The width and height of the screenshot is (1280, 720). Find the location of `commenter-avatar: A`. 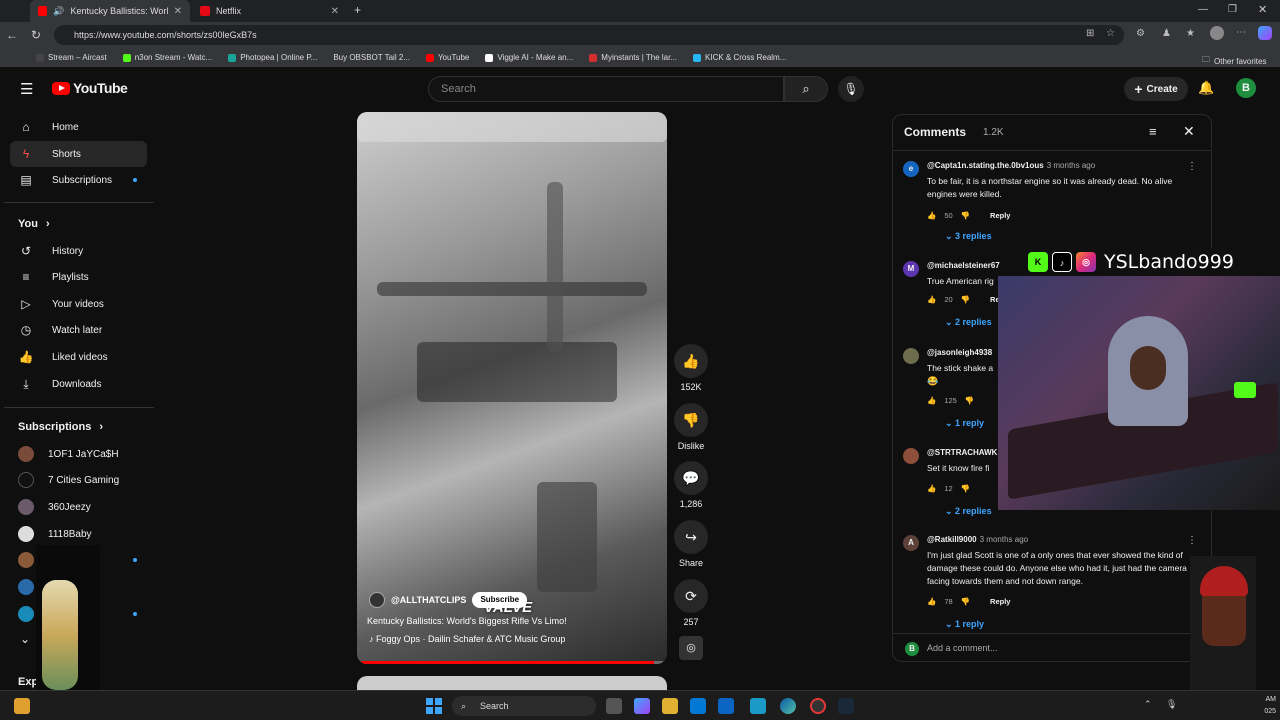

commenter-avatar: A is located at coordinates (911, 543).